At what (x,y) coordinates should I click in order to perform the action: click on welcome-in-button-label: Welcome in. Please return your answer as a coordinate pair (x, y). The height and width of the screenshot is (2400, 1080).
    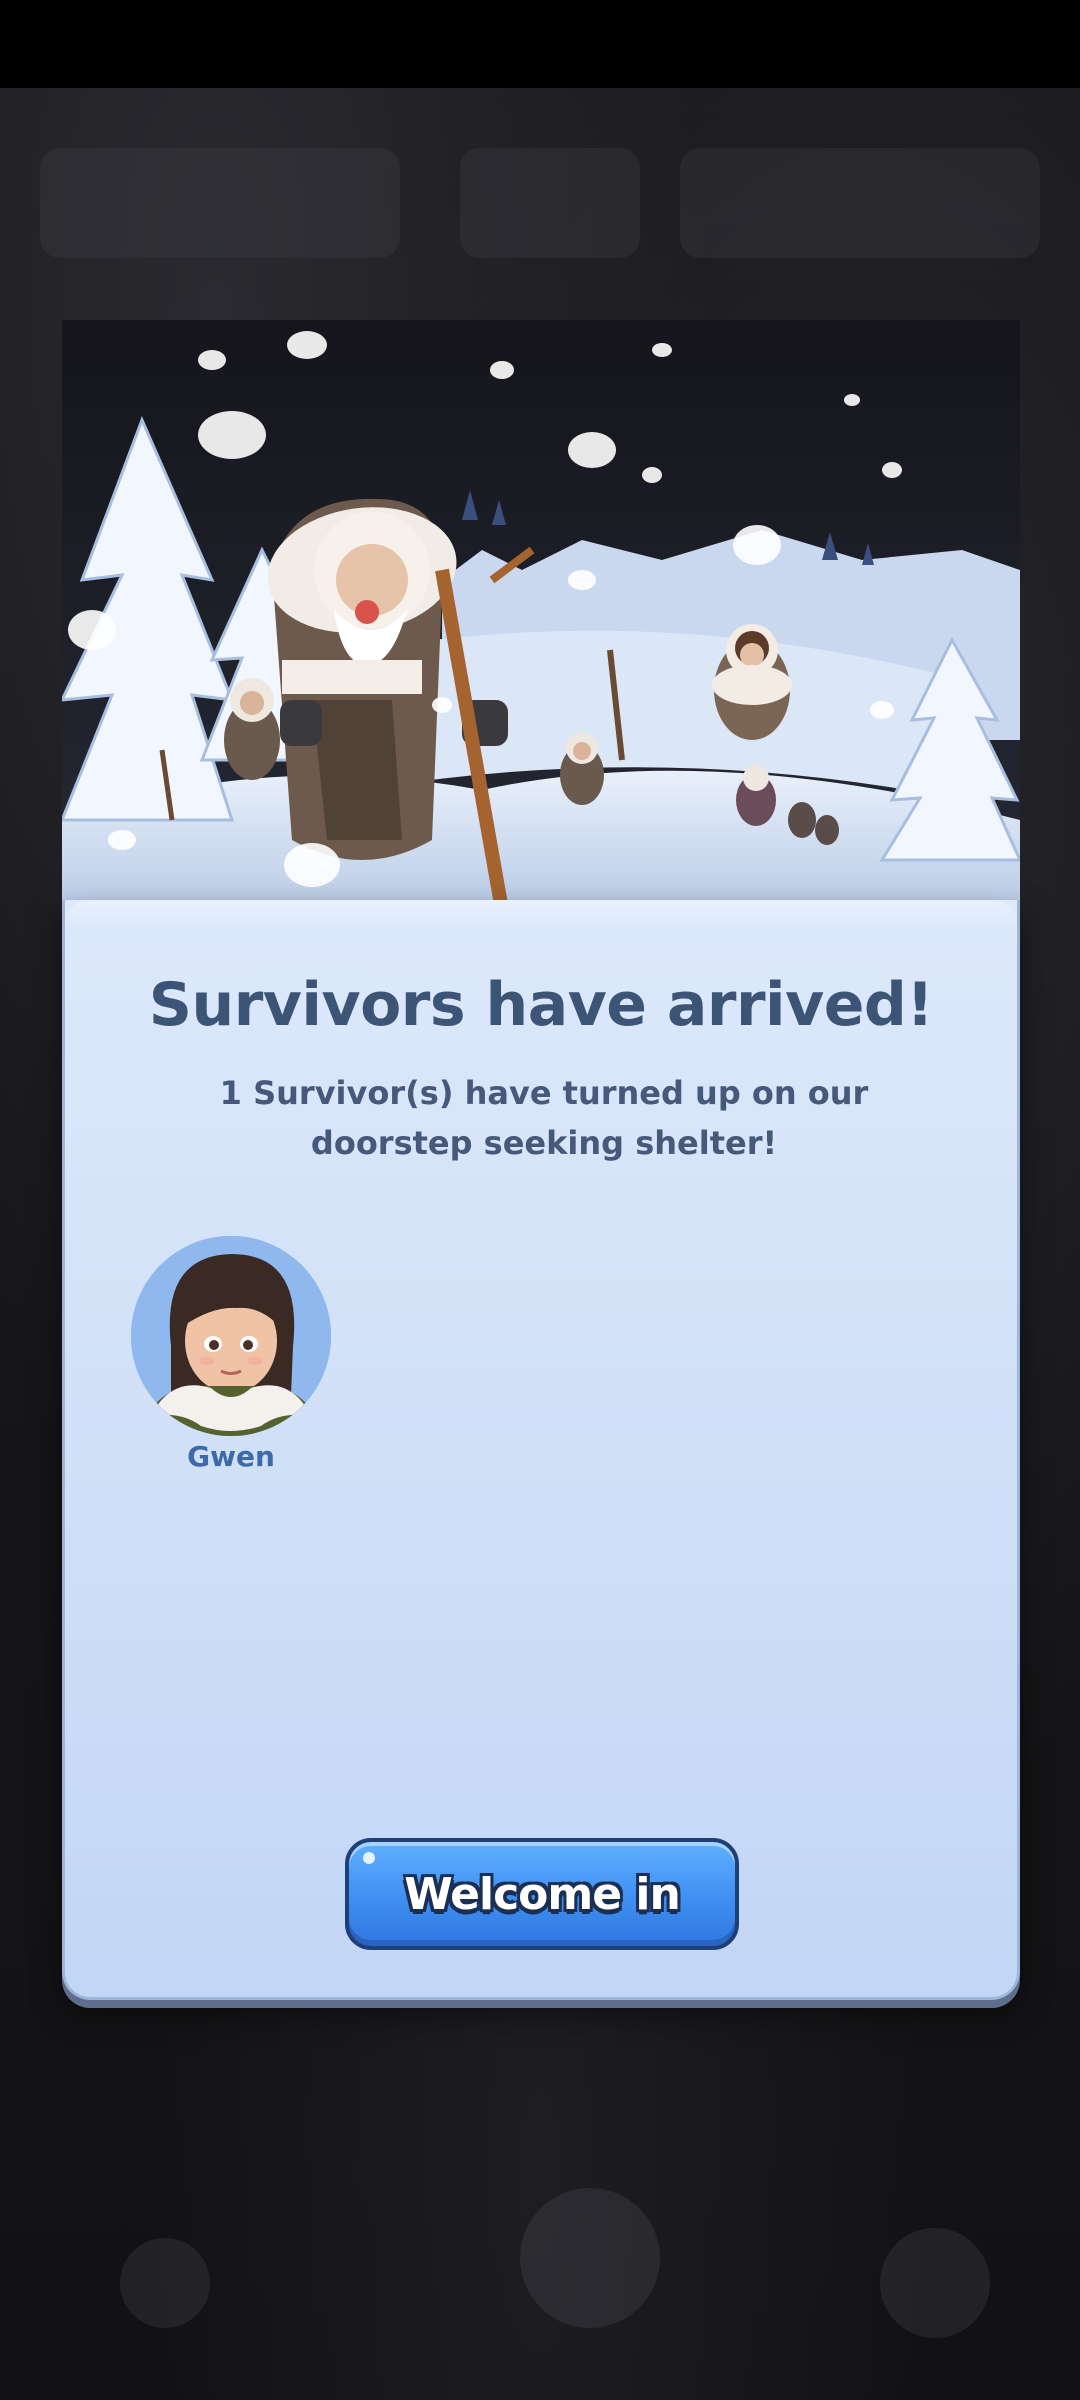
    Looking at the image, I should click on (542, 1894).